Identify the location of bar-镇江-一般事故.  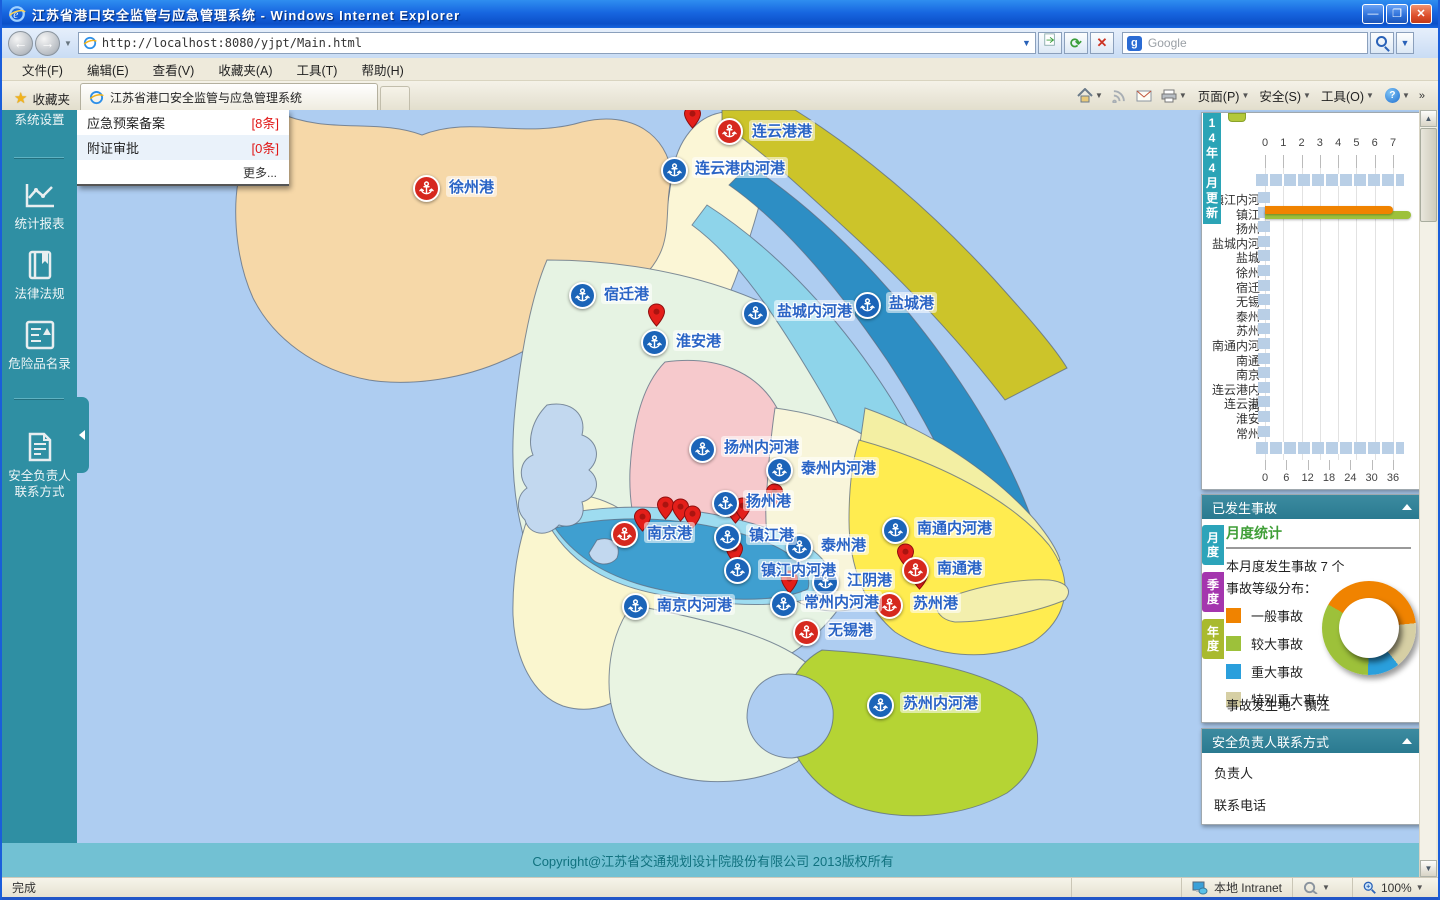
(1329, 210).